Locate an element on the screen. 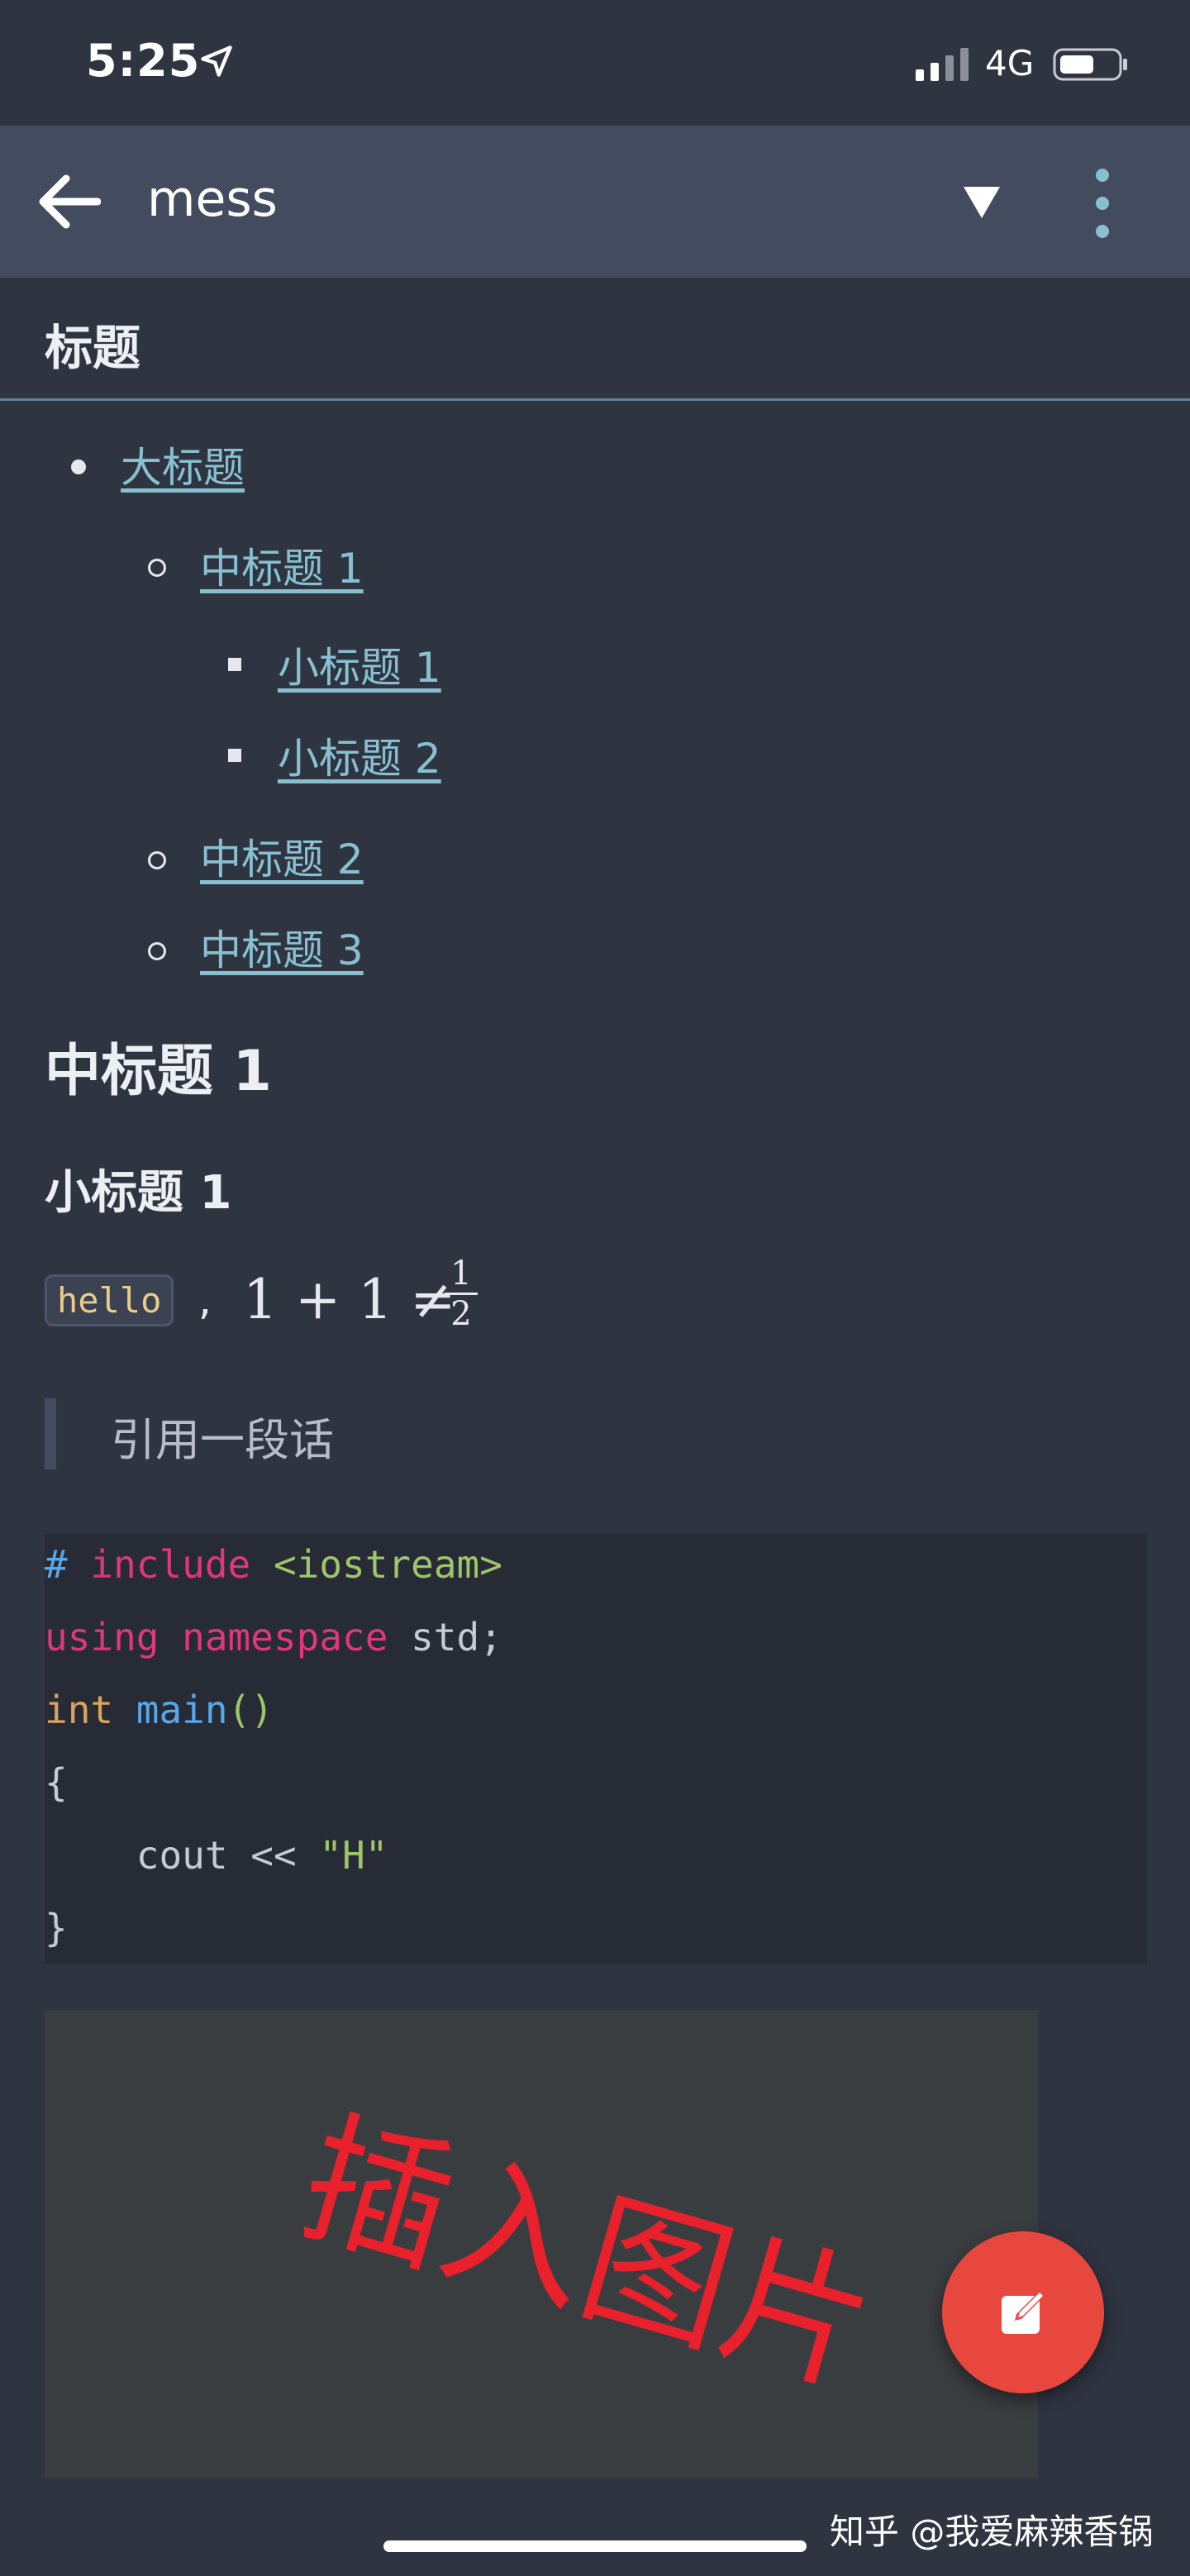  battery-icon is located at coordinates (1090, 64).